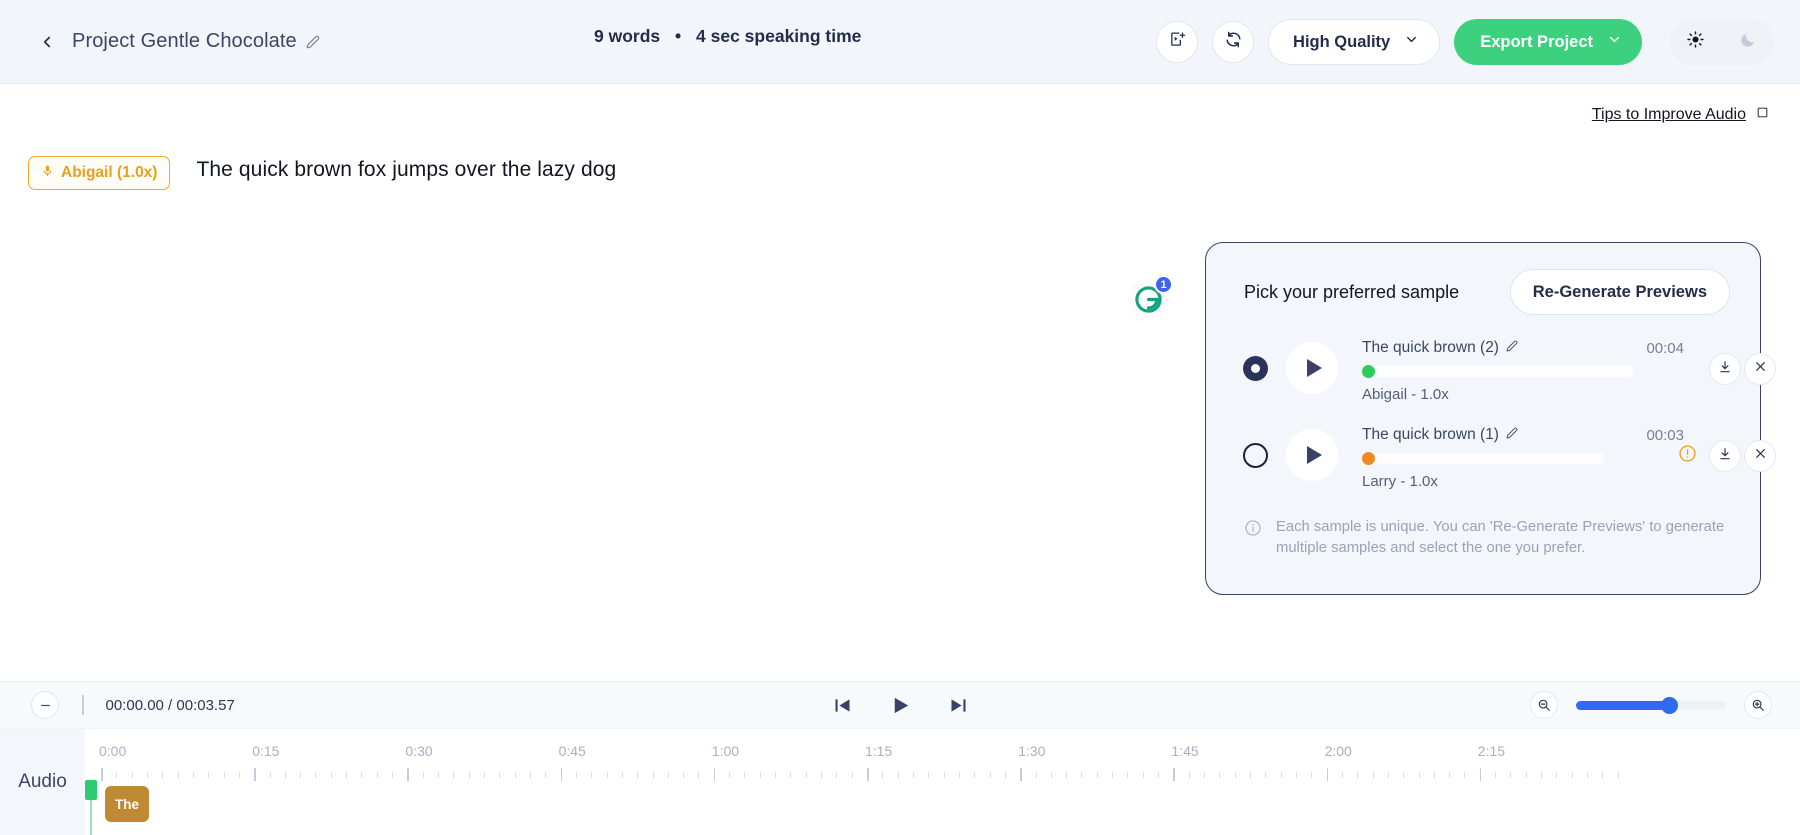  I want to click on zoom-slider-knob, so click(1669, 705).